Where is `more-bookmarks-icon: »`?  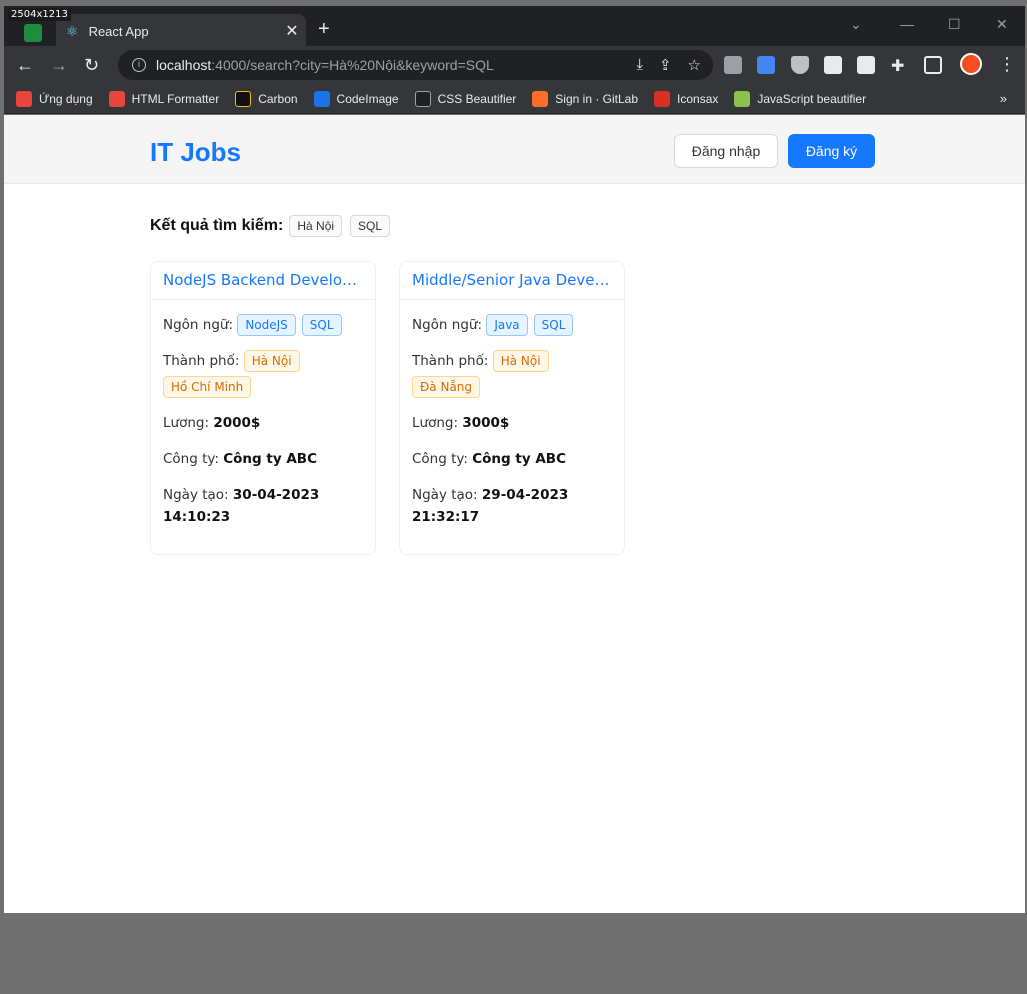 more-bookmarks-icon: » is located at coordinates (1003, 98).